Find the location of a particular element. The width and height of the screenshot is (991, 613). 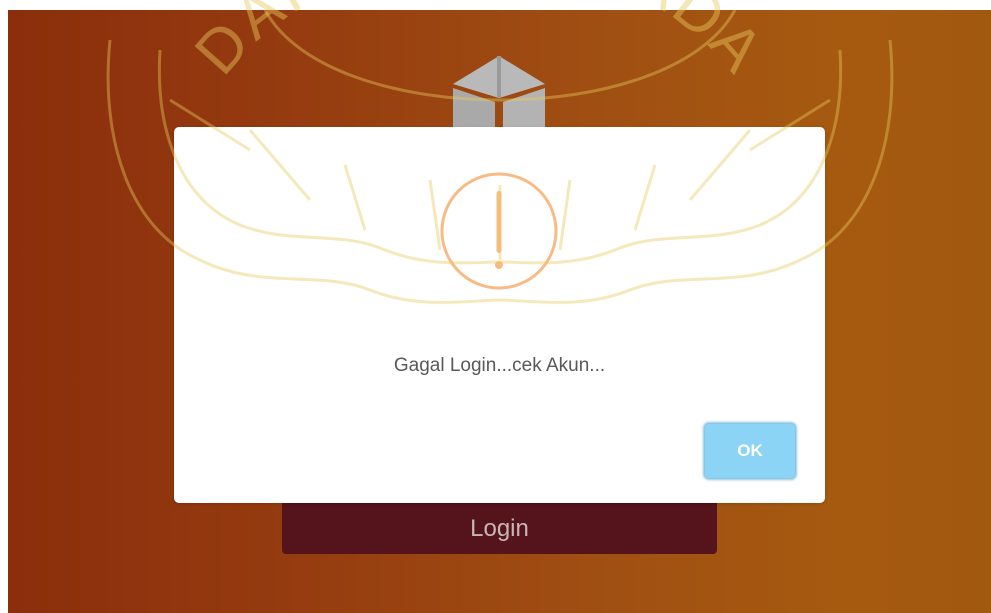

cube-logo-icon is located at coordinates (499, 95).